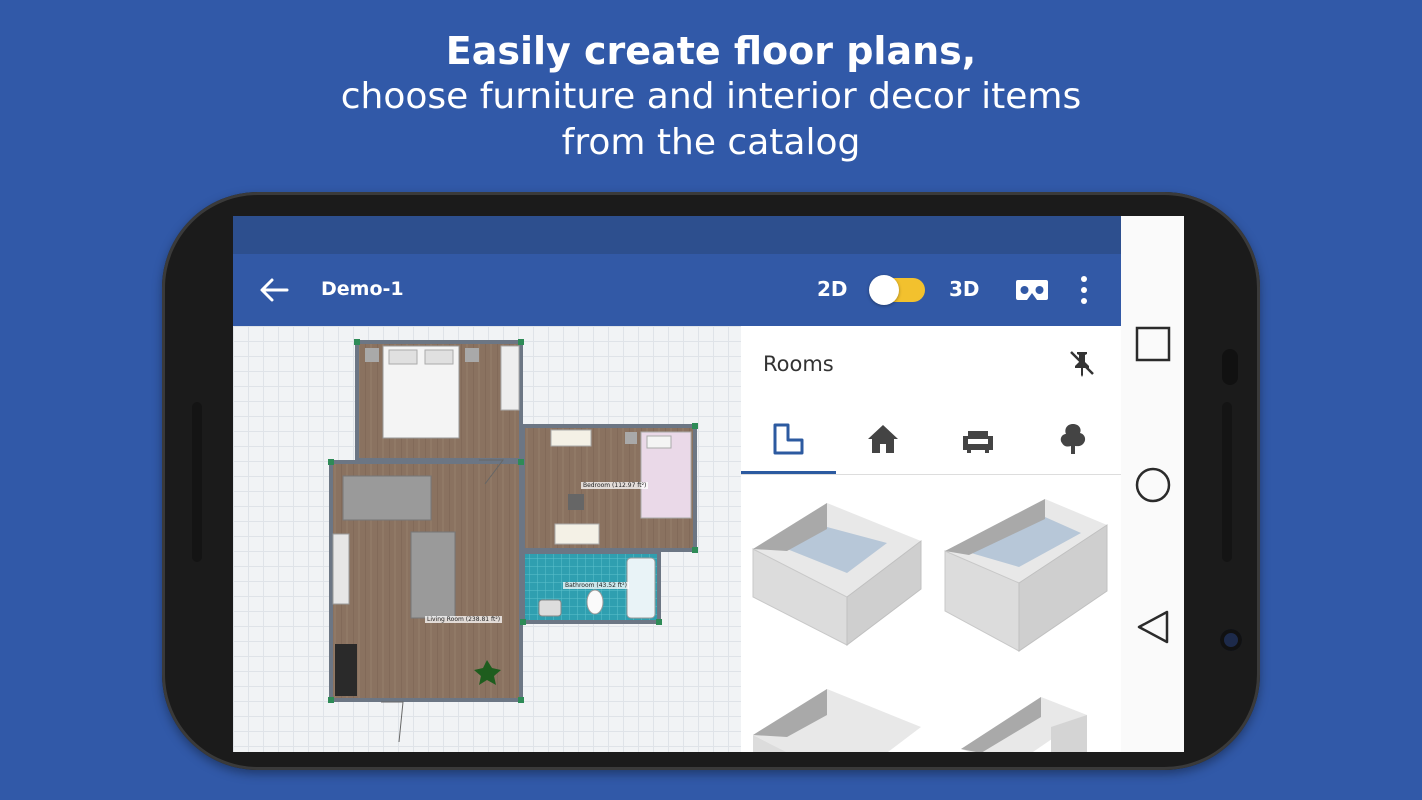 The width and height of the screenshot is (1422, 800). Describe the element at coordinates (931, 613) in the screenshot. I see `catalog-grid` at that location.